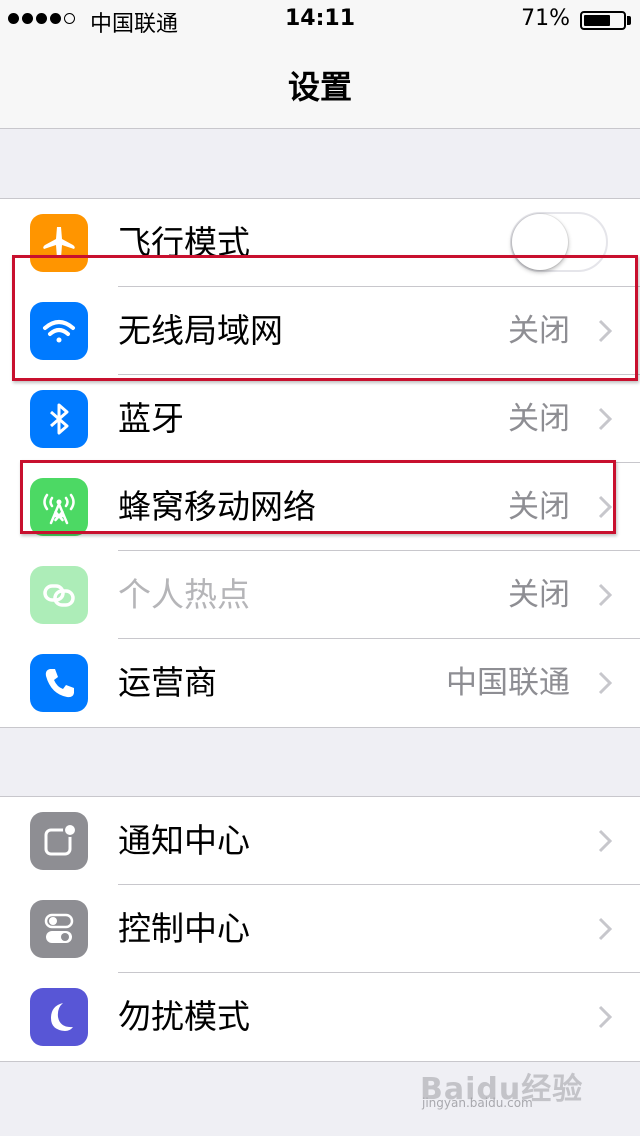 The height and width of the screenshot is (1136, 640). Describe the element at coordinates (319, 87) in the screenshot. I see `page-title: 设置` at that location.